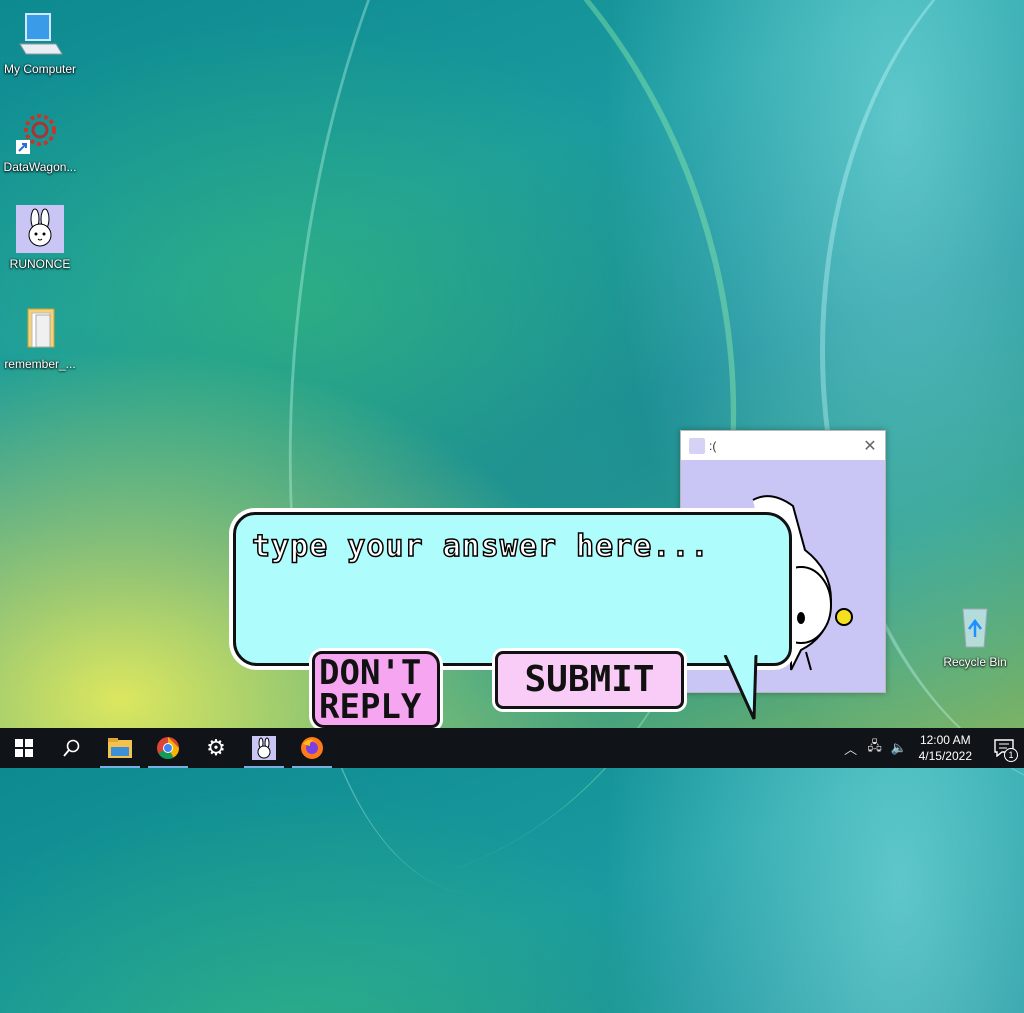 The image size is (1024, 1013). Describe the element at coordinates (713, 445) in the screenshot. I see `window-title: :(` at that location.